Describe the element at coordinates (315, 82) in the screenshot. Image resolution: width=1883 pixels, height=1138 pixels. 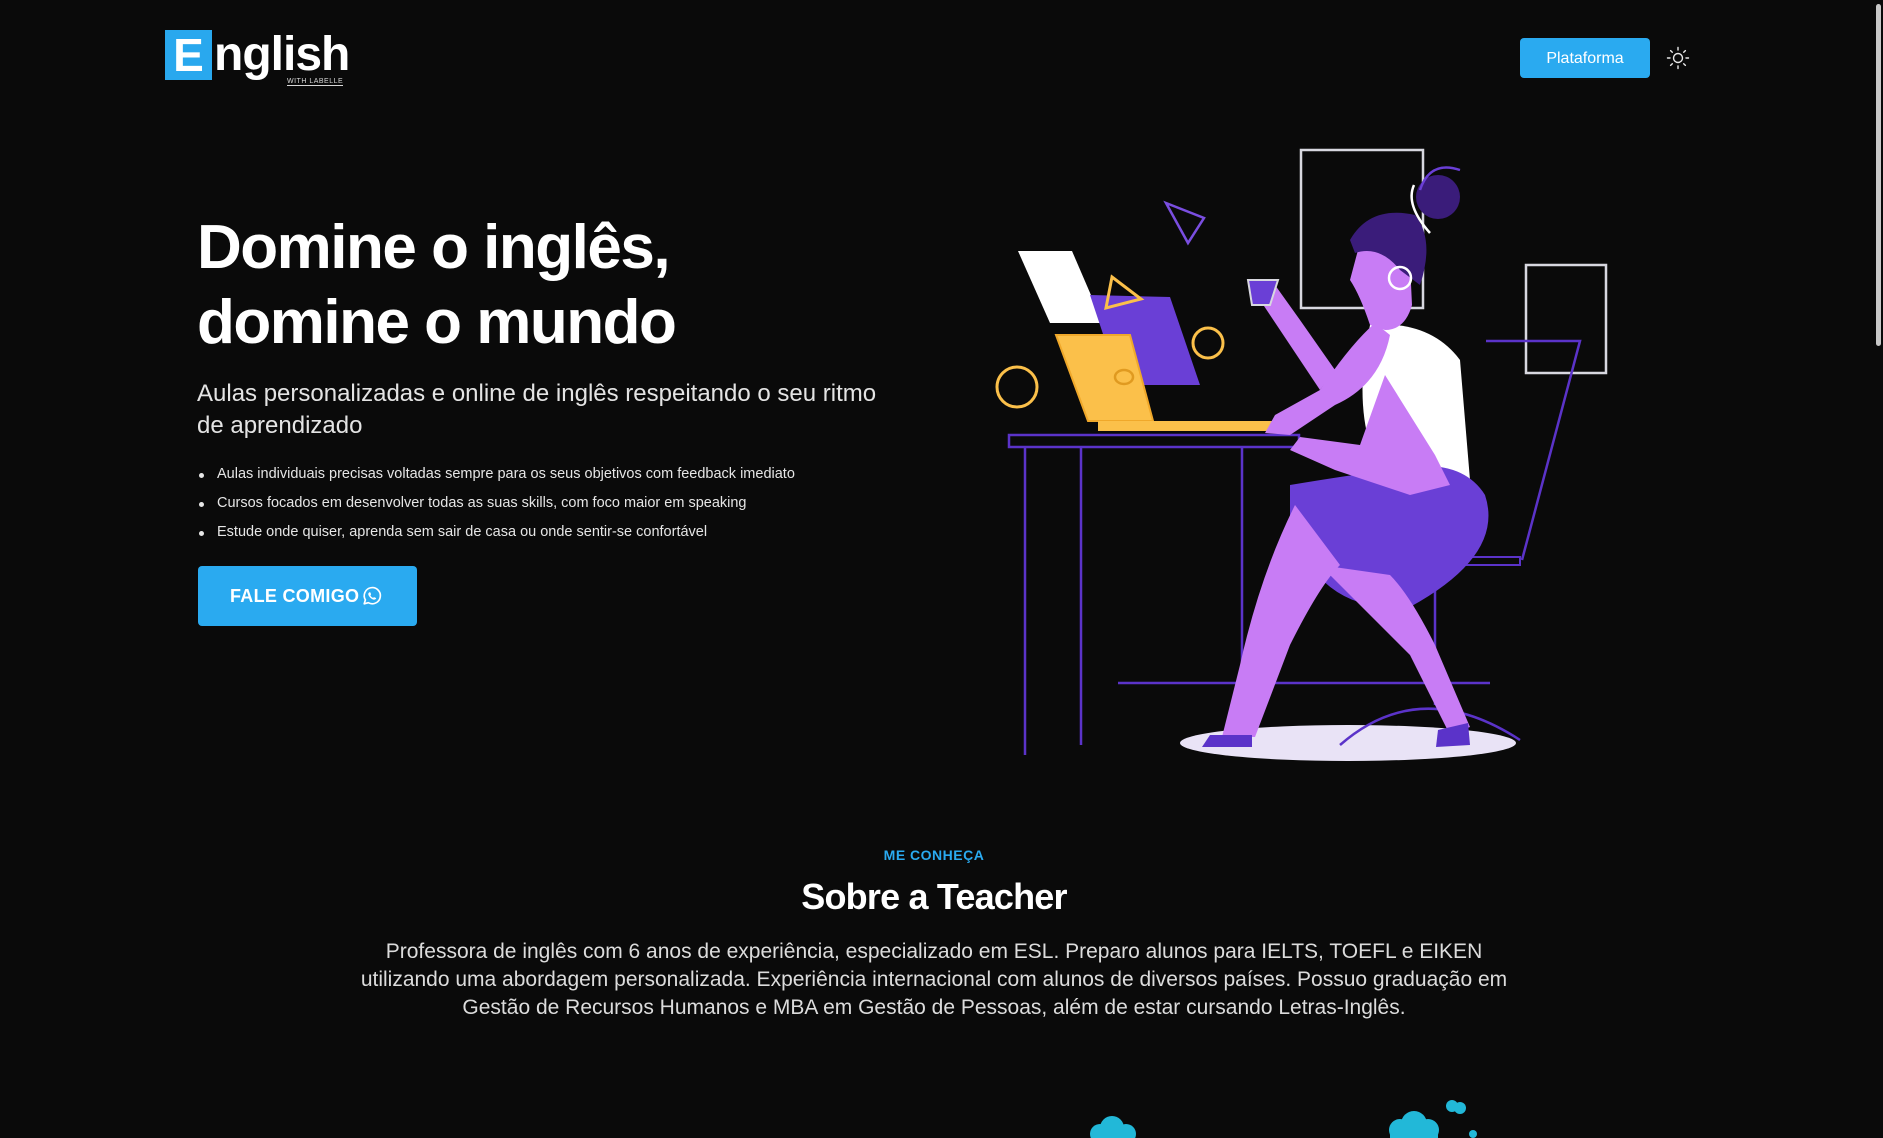
I see `logo-tagline: WITH LABELLE` at that location.